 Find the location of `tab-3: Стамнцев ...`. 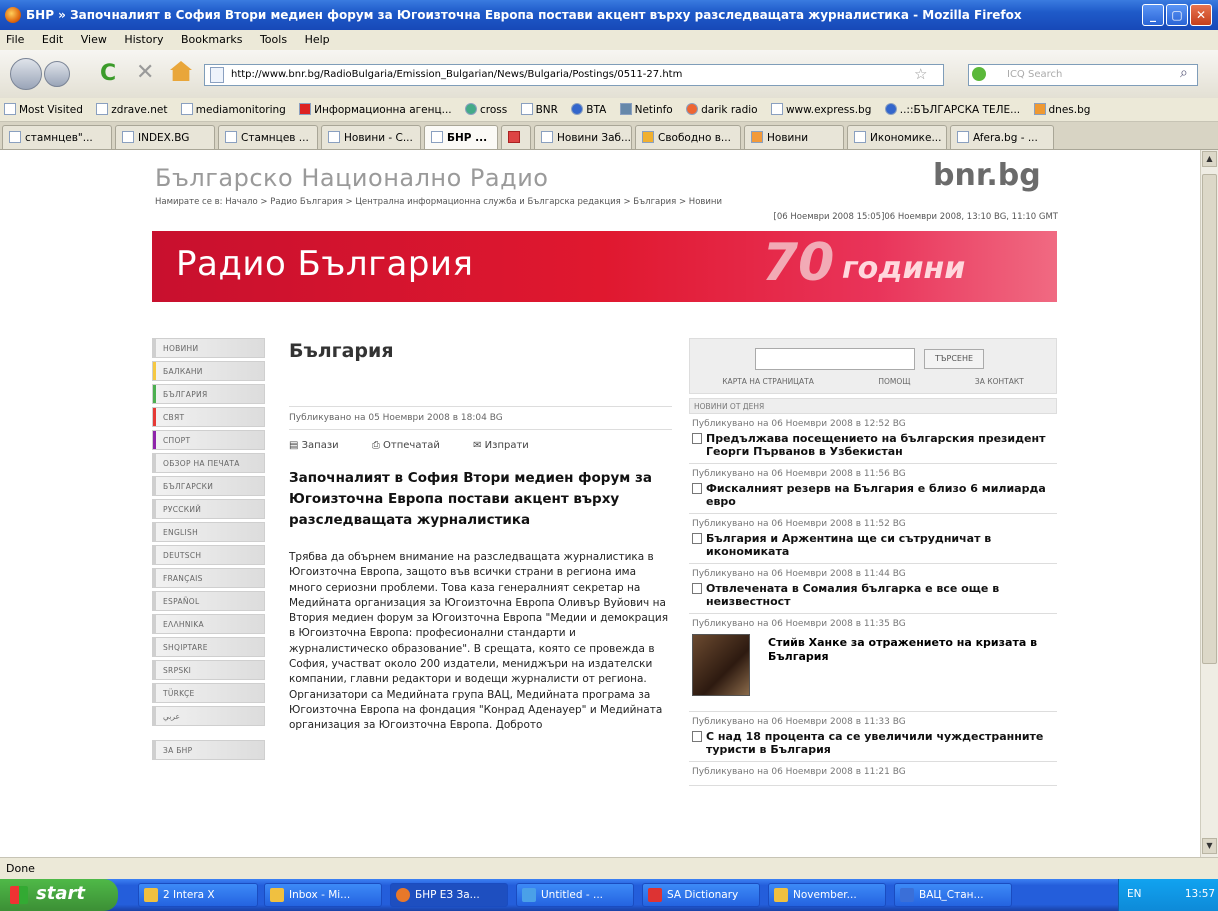

tab-3: Стамнцев ... is located at coordinates (268, 137).